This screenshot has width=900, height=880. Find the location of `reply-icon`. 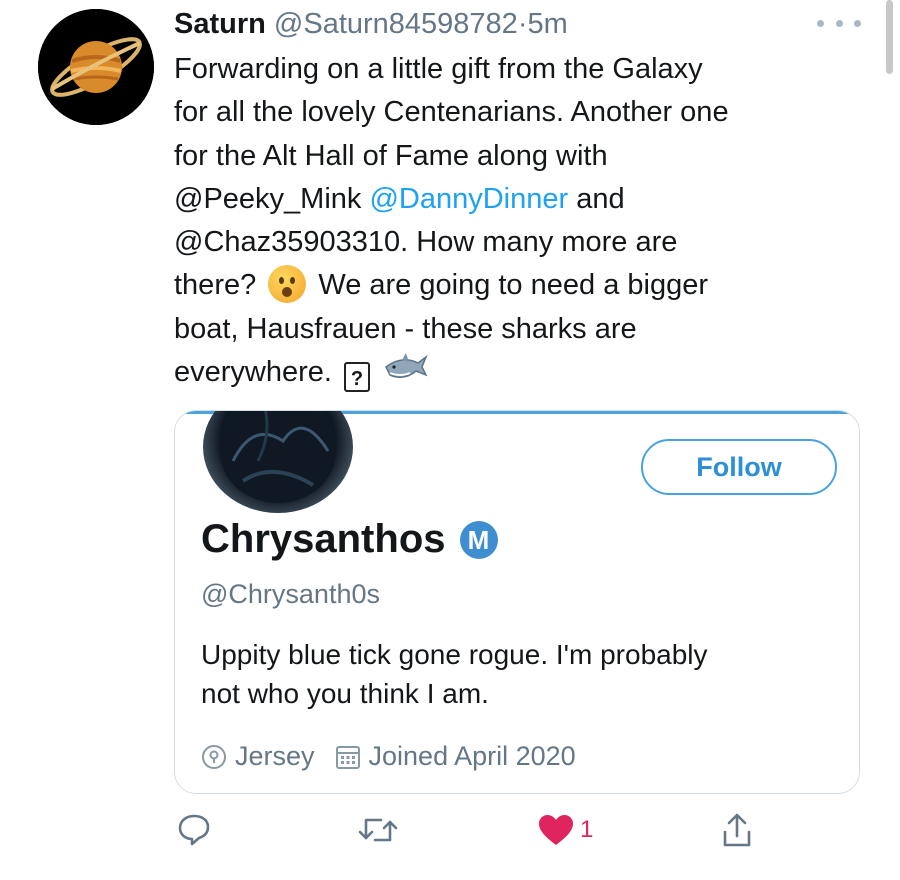

reply-icon is located at coordinates (194, 830).